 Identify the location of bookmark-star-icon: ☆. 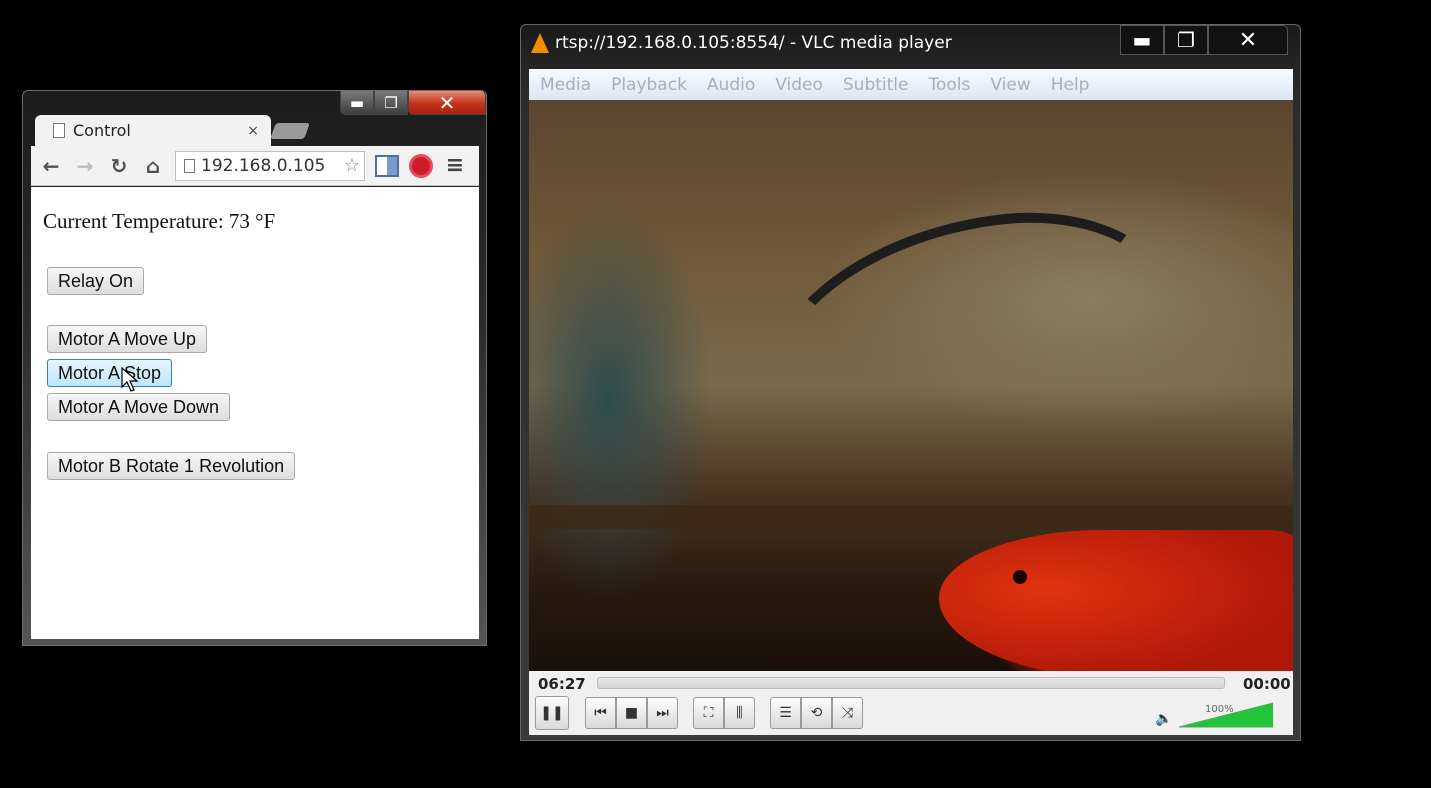
(352, 165).